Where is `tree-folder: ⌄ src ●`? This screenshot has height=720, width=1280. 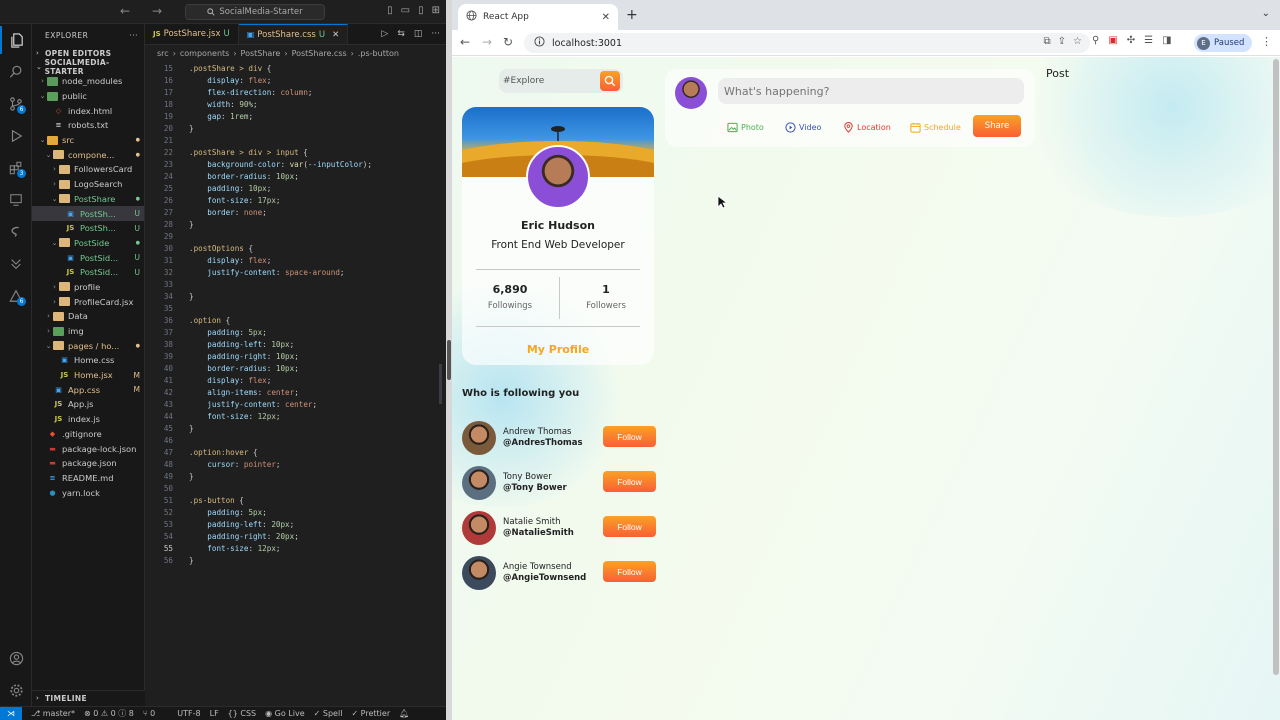
tree-folder: ⌄ src ● is located at coordinates (88, 140).